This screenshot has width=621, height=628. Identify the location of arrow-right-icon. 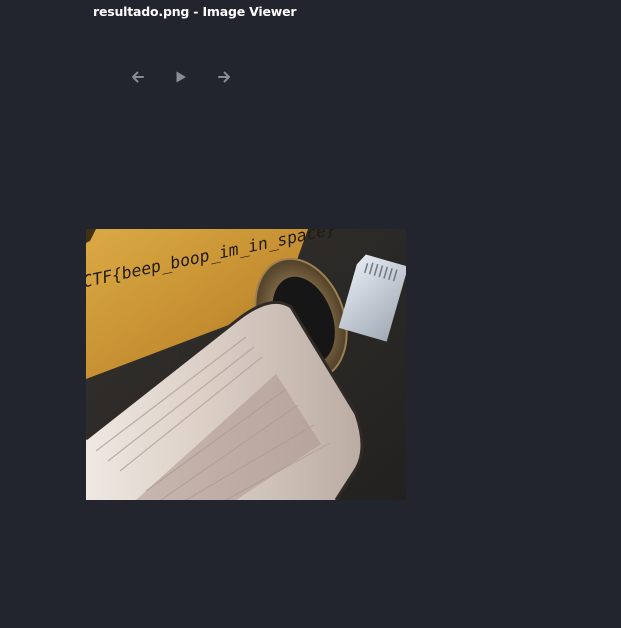
(224, 77).